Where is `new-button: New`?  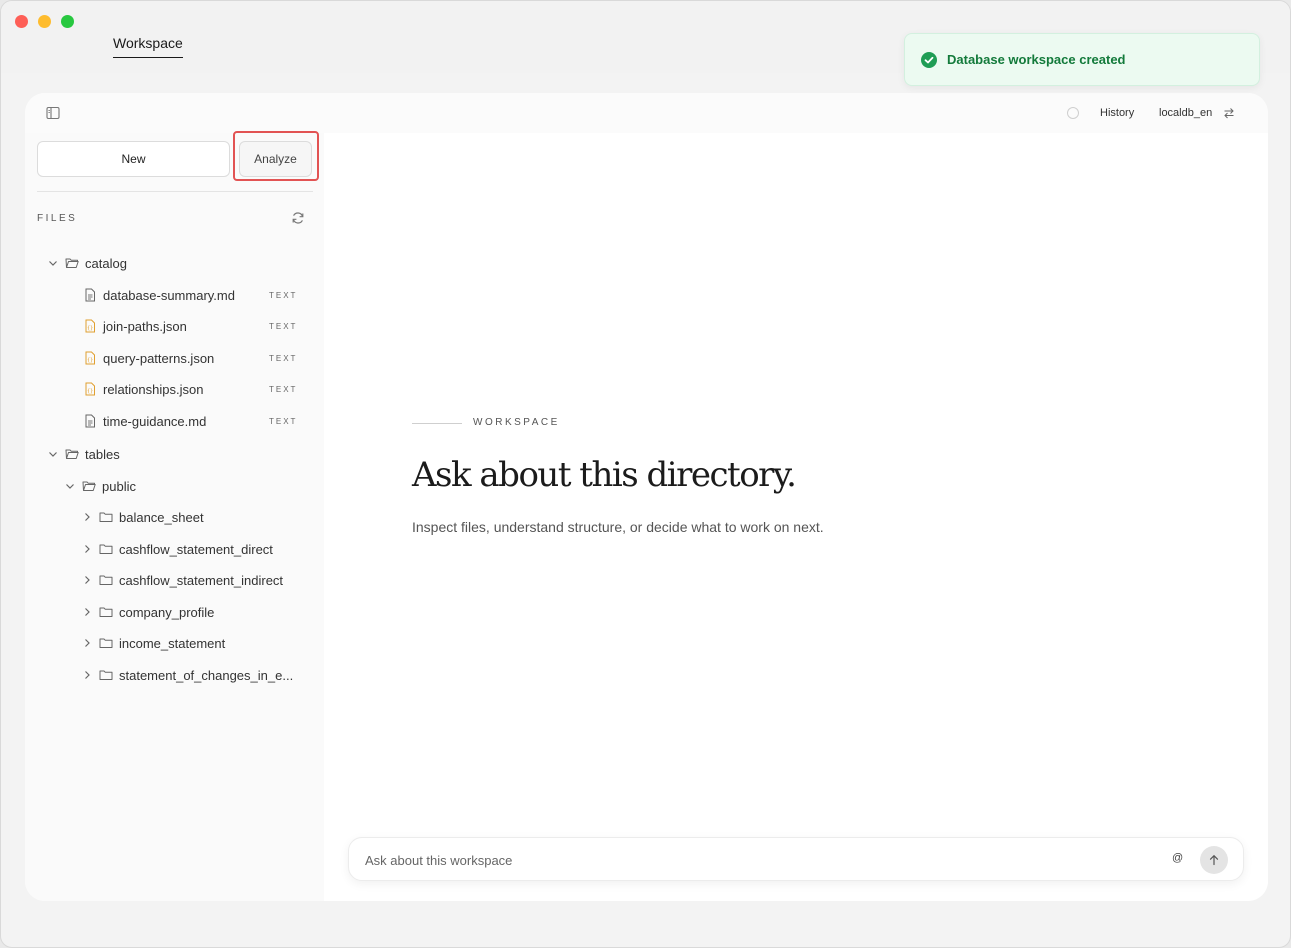
new-button: New is located at coordinates (133, 159).